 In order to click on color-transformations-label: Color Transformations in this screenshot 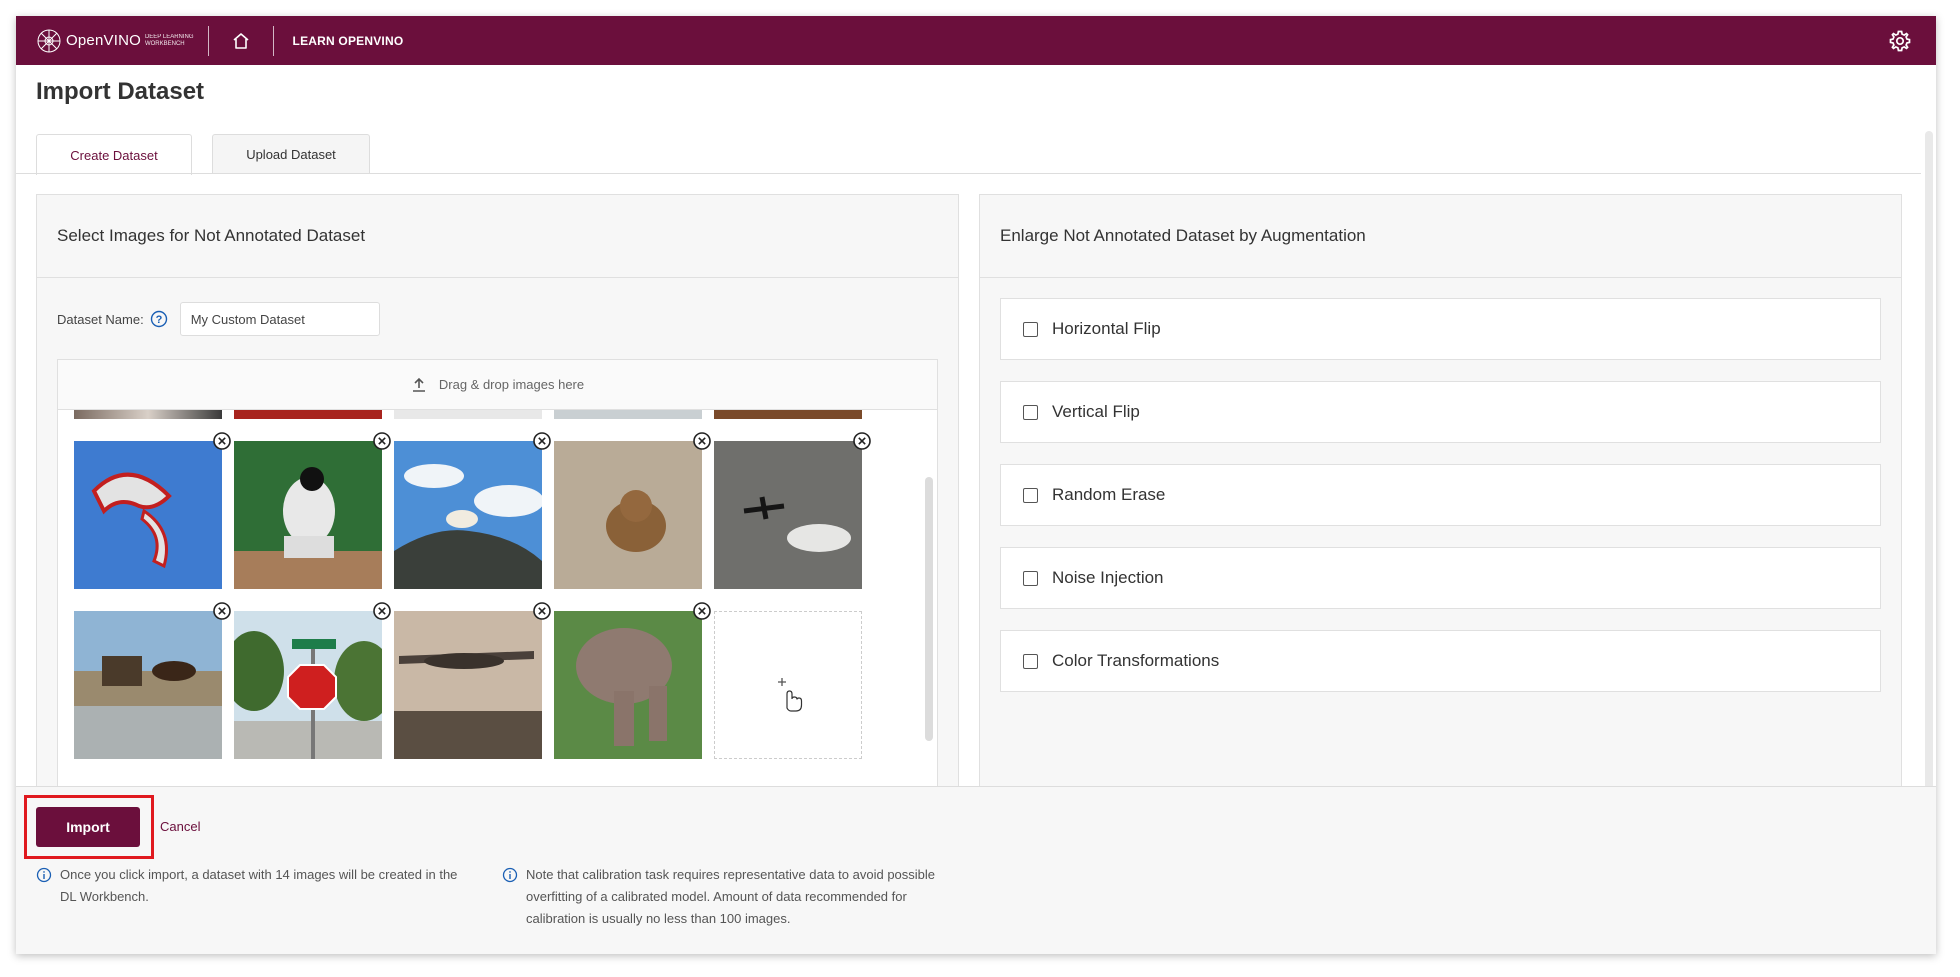, I will do `click(1136, 660)`.